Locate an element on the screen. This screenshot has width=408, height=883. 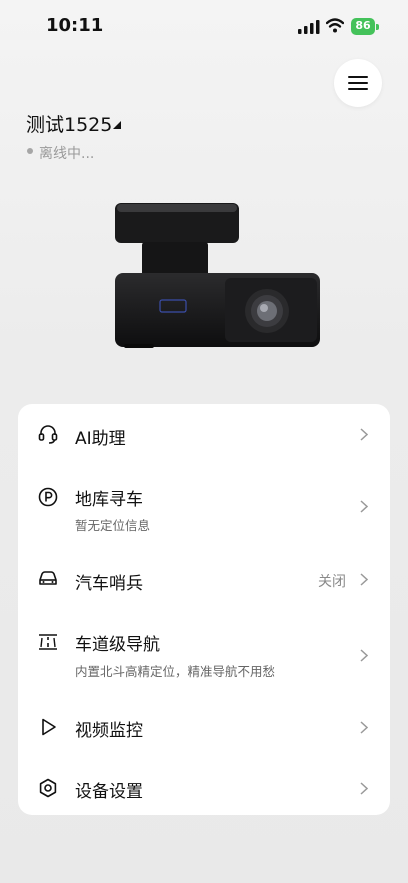
menu-item-title: 地库寻车 is located at coordinates (109, 500).